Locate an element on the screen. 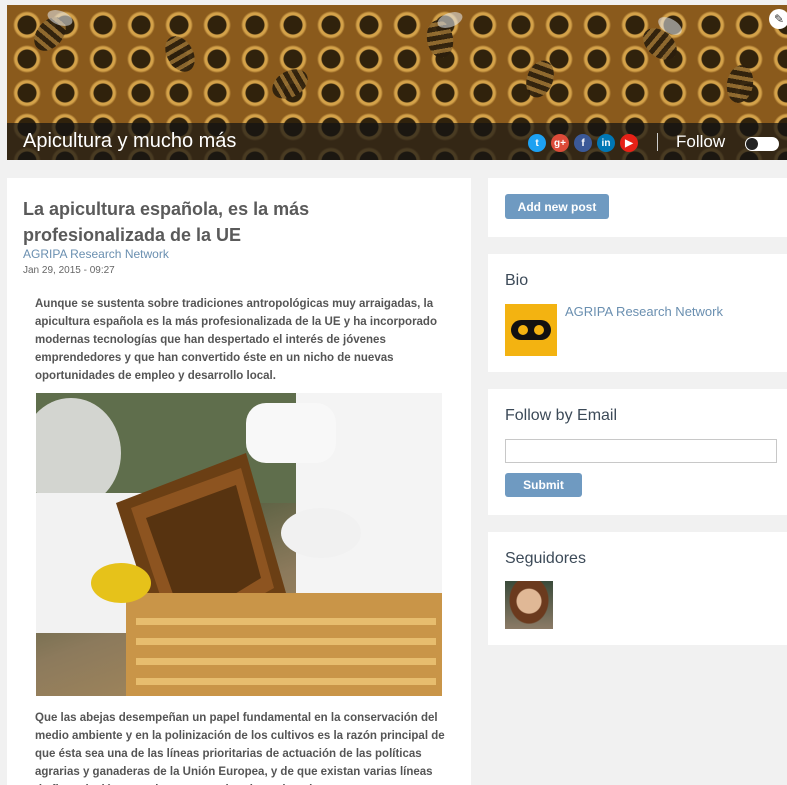 This screenshot has width=787, height=785. follow-toggle is located at coordinates (762, 144).